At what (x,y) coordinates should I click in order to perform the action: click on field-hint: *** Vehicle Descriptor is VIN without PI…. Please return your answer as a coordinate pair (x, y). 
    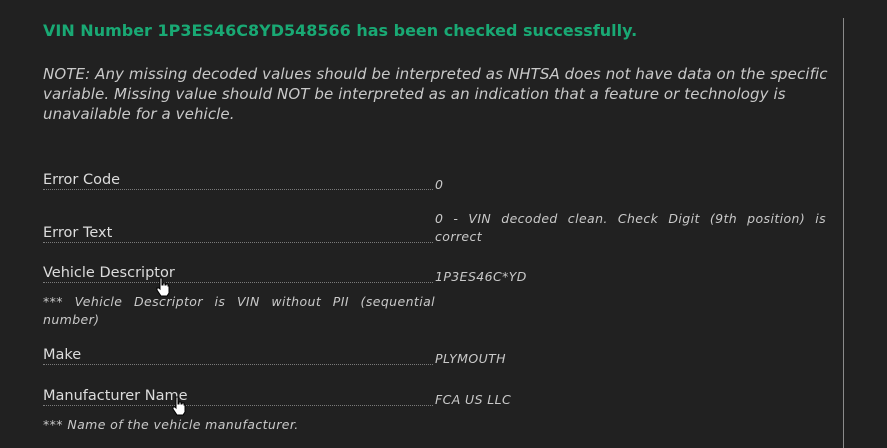
    Looking at the image, I should click on (239, 310).